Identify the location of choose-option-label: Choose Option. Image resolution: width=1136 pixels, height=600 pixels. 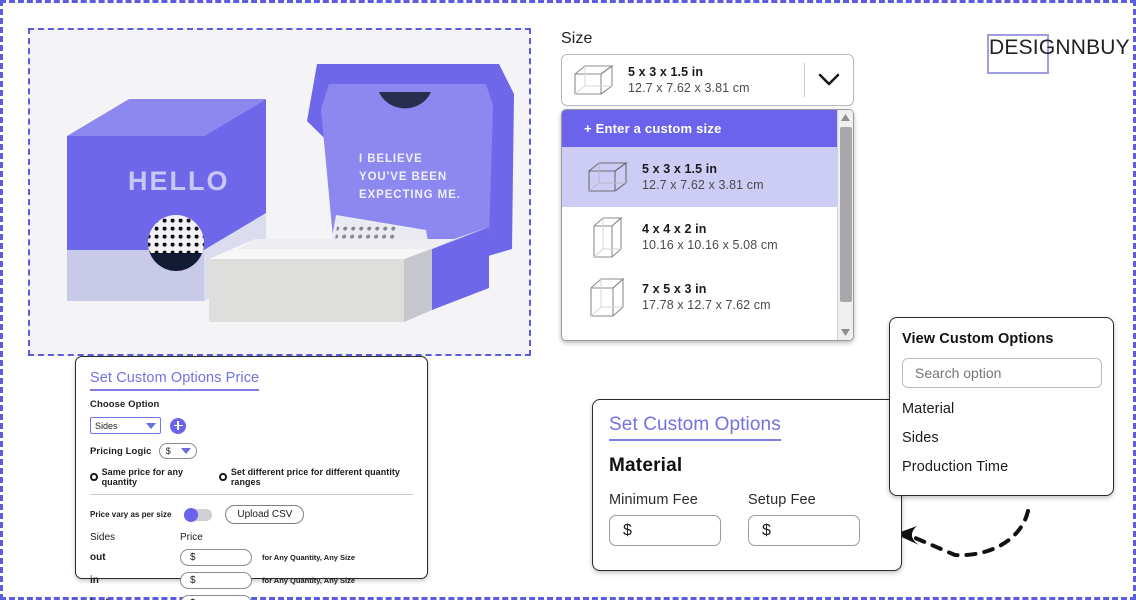
(125, 404).